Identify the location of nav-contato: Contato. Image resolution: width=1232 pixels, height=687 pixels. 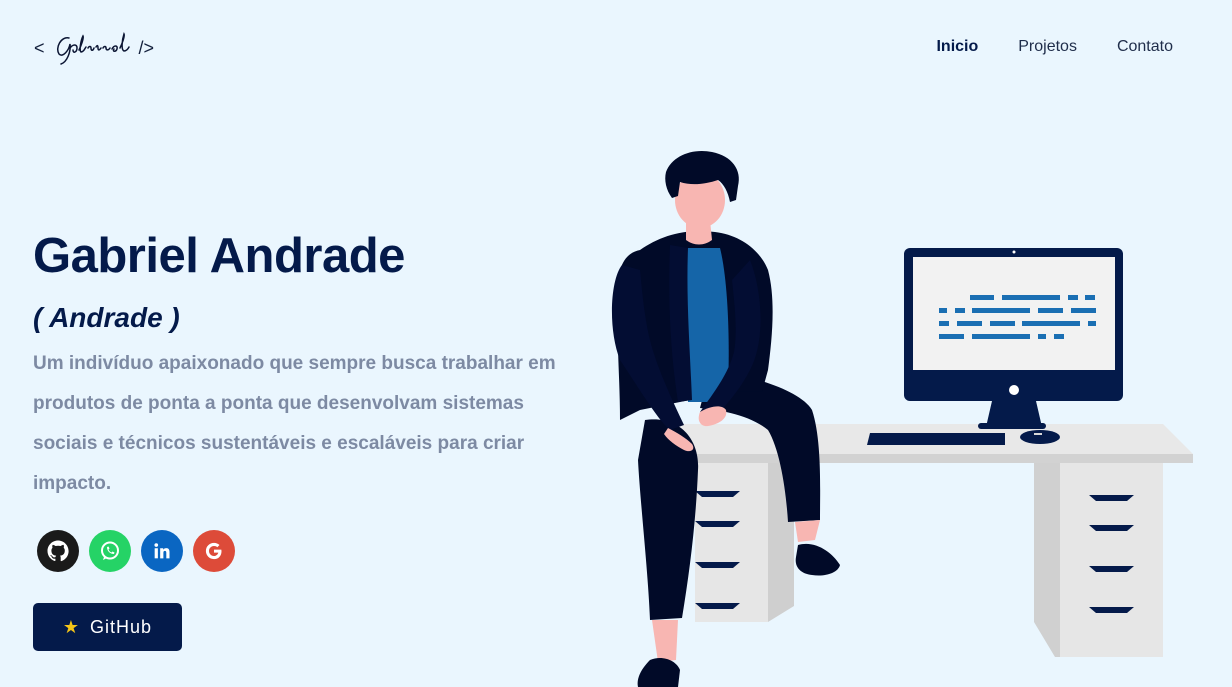
(1145, 47).